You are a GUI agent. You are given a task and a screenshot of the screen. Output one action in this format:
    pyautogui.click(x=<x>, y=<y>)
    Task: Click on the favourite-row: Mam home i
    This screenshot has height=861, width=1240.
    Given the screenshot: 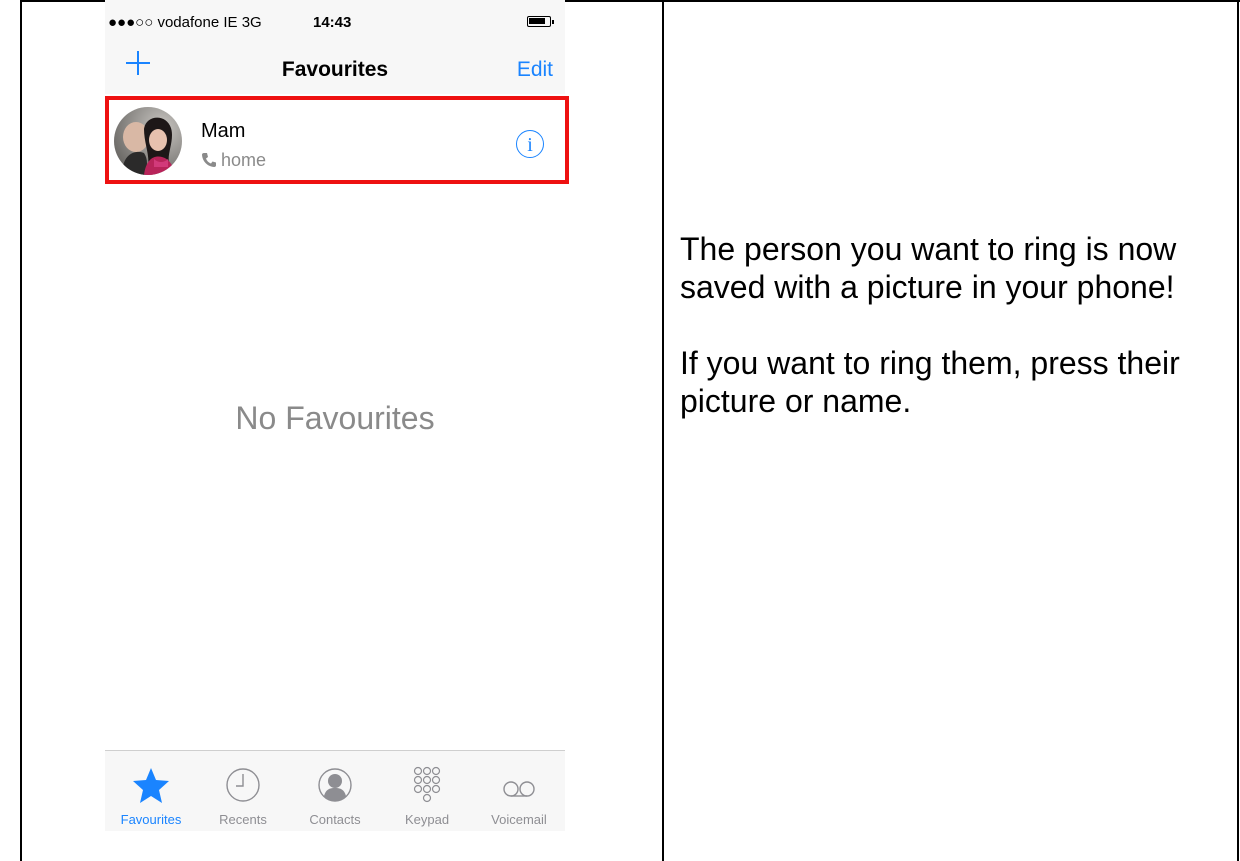 What is the action you would take?
    pyautogui.click(x=337, y=140)
    